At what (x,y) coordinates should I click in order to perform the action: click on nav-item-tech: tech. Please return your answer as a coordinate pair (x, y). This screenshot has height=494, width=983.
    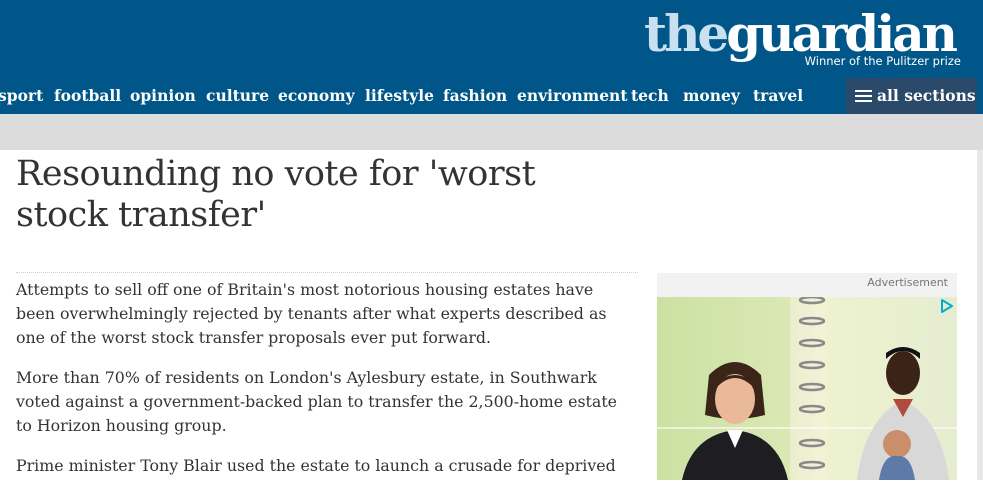
    Looking at the image, I should click on (650, 96).